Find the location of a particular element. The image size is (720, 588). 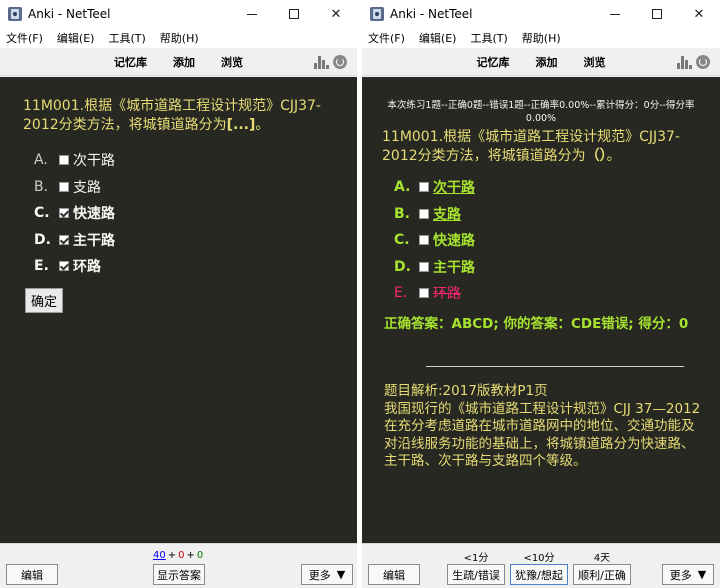

ease-2-interval: <10分 is located at coordinates (539, 558).